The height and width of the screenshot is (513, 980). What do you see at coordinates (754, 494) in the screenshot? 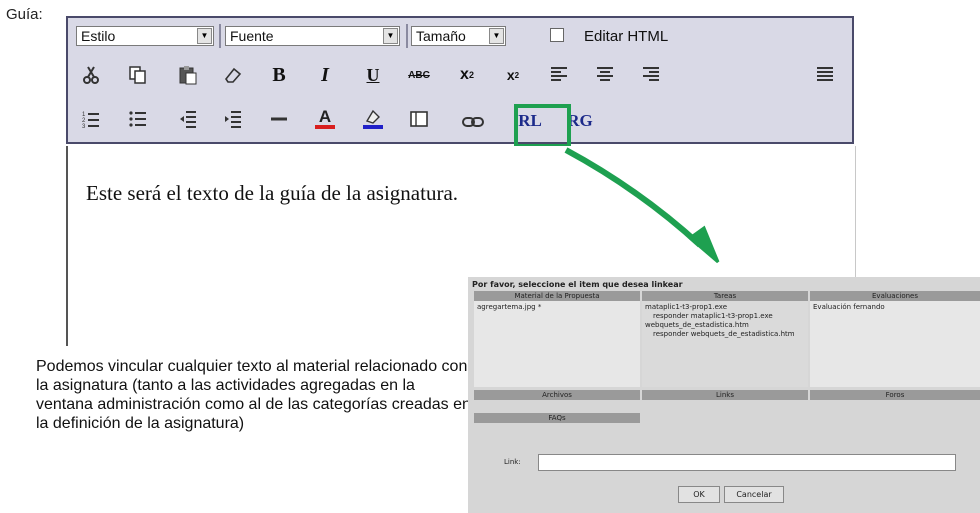
I see `cancel-button: Cancelar` at bounding box center [754, 494].